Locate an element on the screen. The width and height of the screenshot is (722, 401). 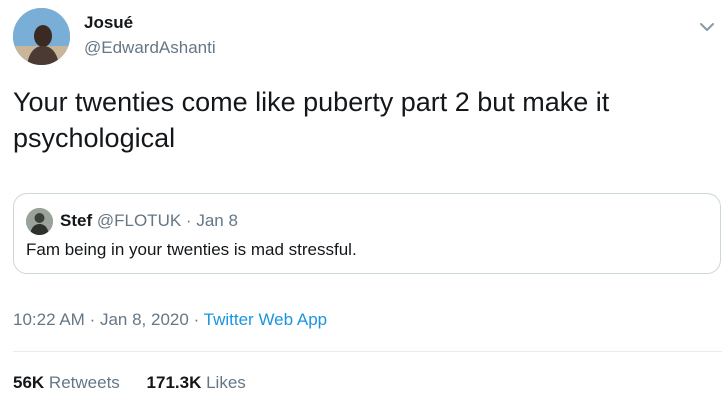
chevron-down-icon is located at coordinates (707, 27).